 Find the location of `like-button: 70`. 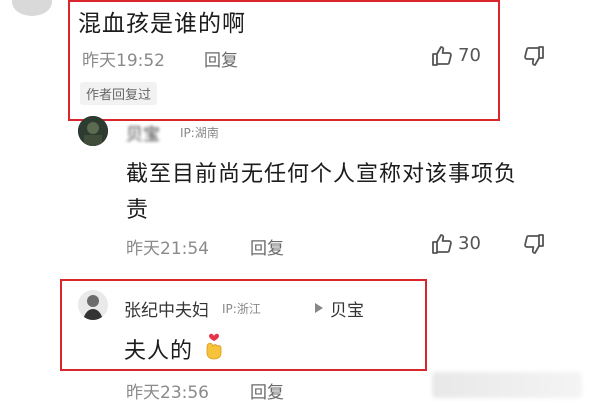

like-button: 70 is located at coordinates (460, 56).